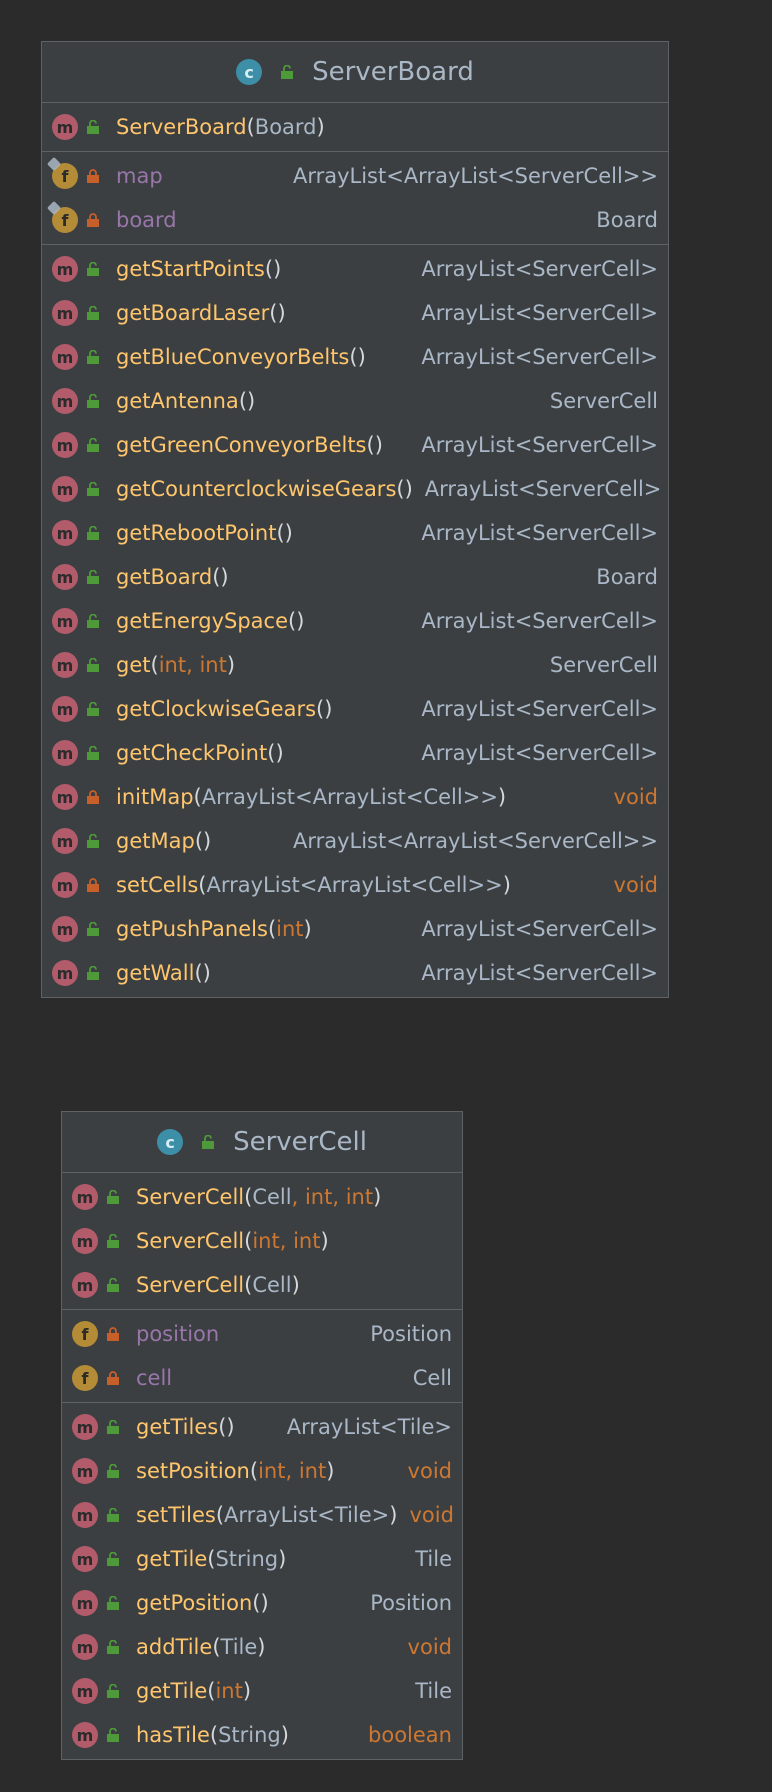  Describe the element at coordinates (543, 489) in the screenshot. I see `member-type: ArrayList<ServerCell>` at that location.